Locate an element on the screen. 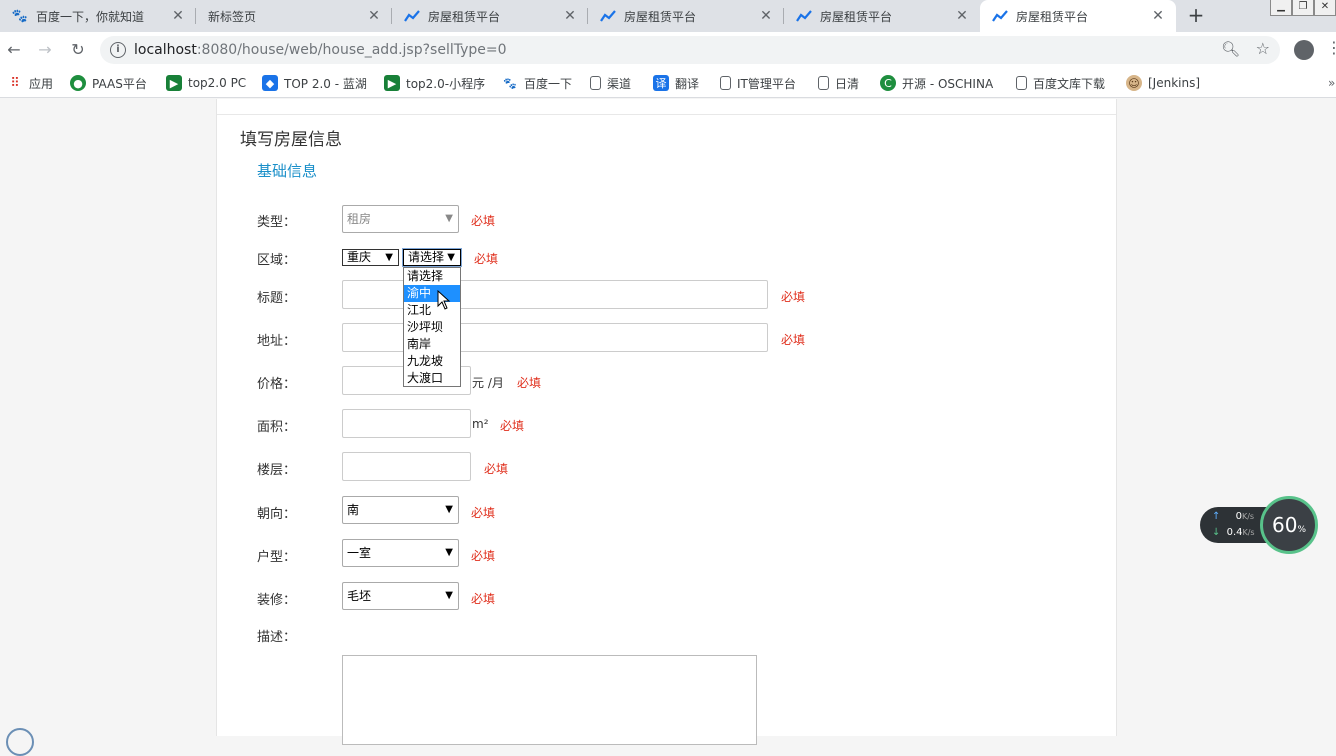 This screenshot has width=1336, height=756. bookmark-riqing: 日清 is located at coordinates (838, 83).